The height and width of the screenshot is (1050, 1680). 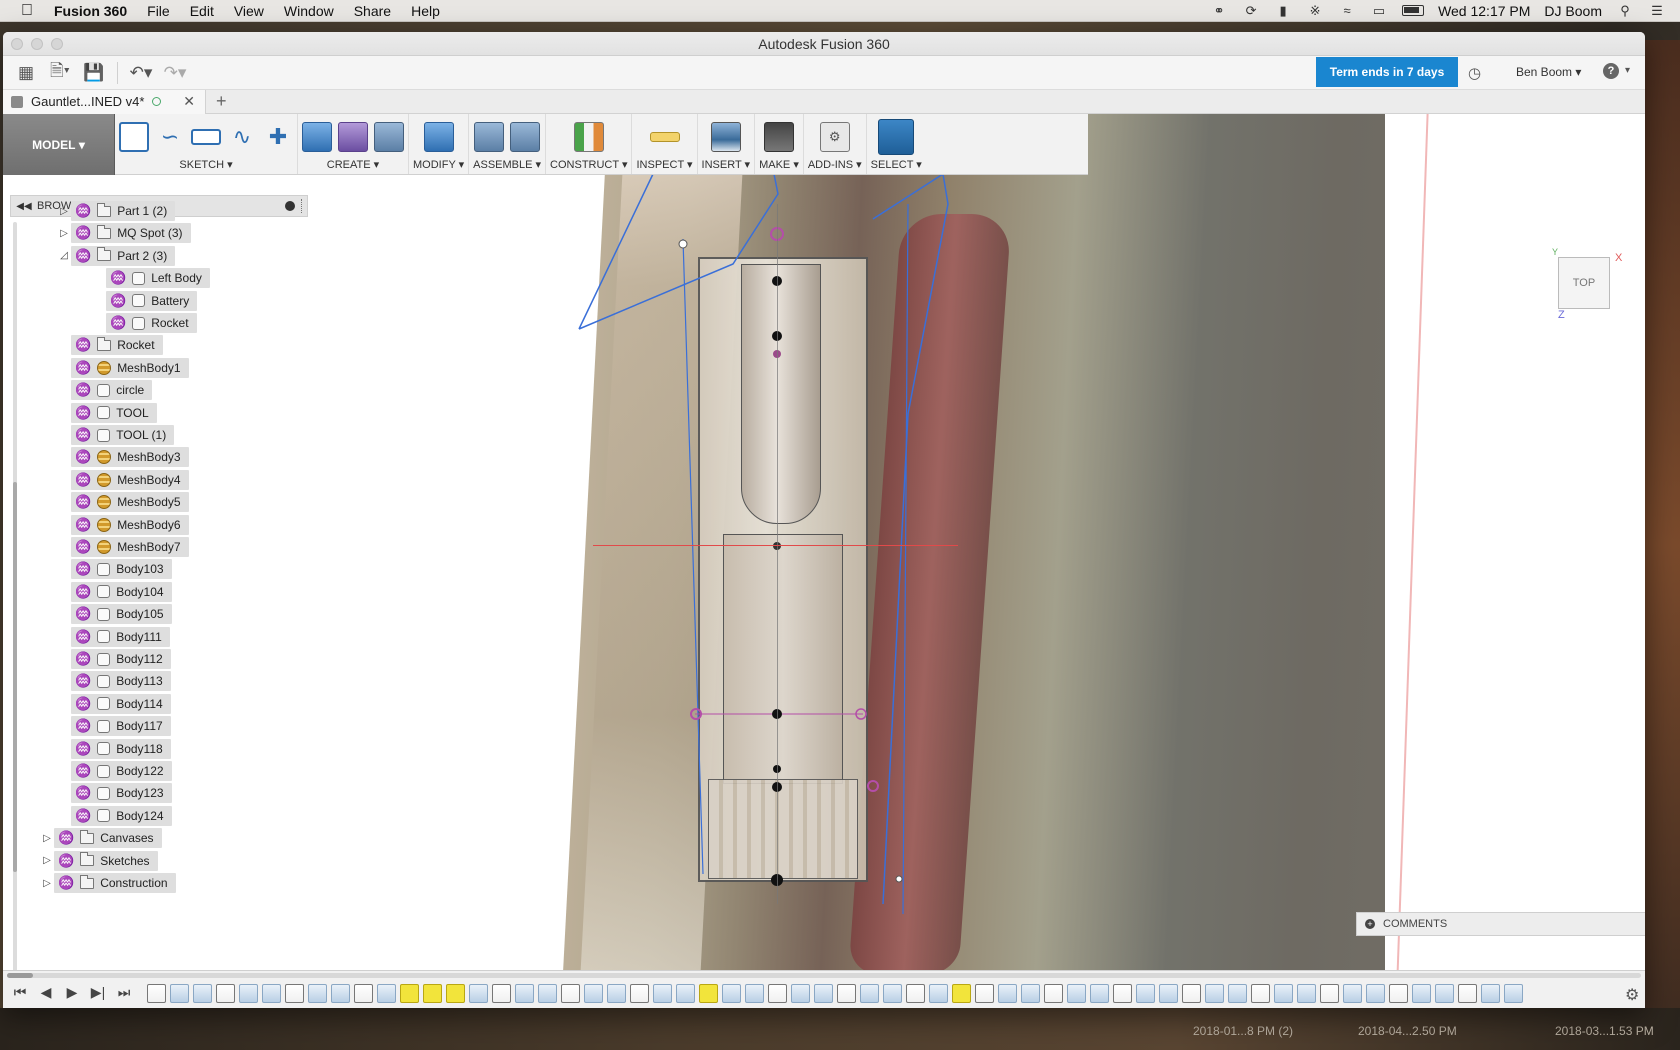 I want to click on airplay-icon: ▭, so click(x=1379, y=10).